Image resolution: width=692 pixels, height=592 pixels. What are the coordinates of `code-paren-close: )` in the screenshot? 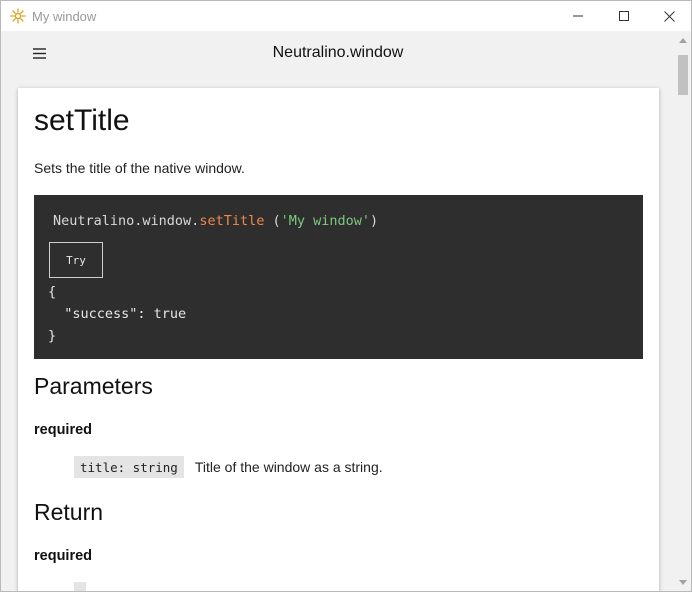 It's located at (374, 221).